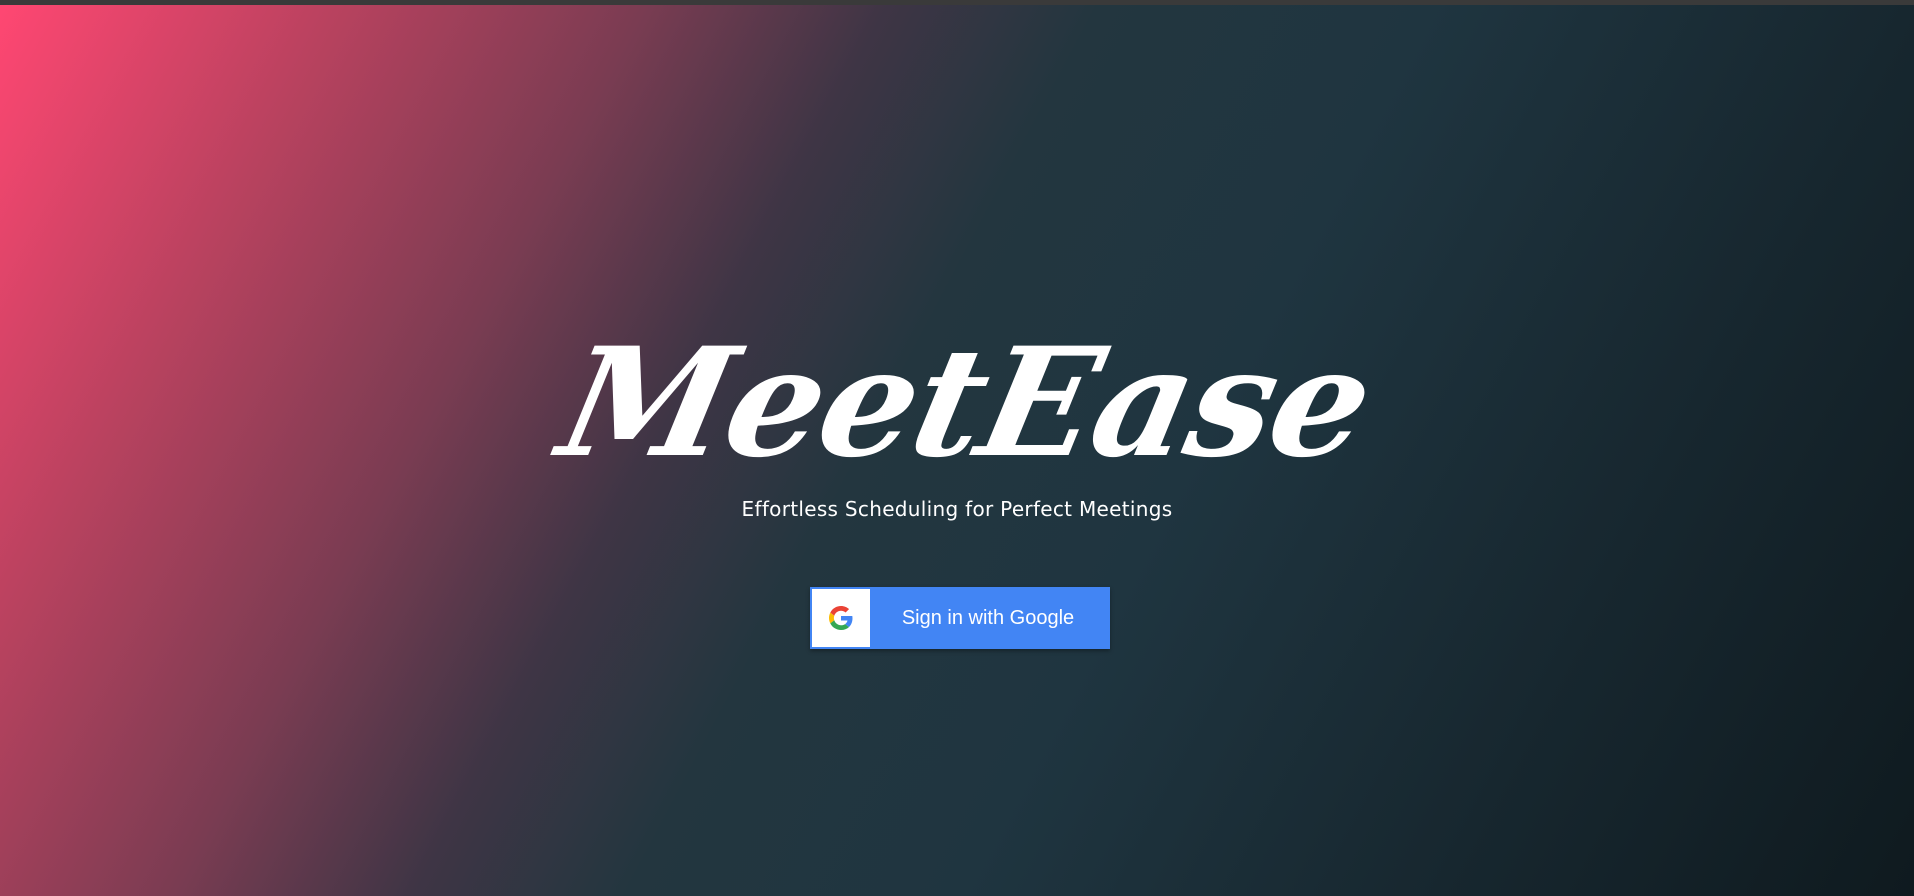 This screenshot has height=896, width=1914. Describe the element at coordinates (841, 618) in the screenshot. I see `google-g-icon` at that location.